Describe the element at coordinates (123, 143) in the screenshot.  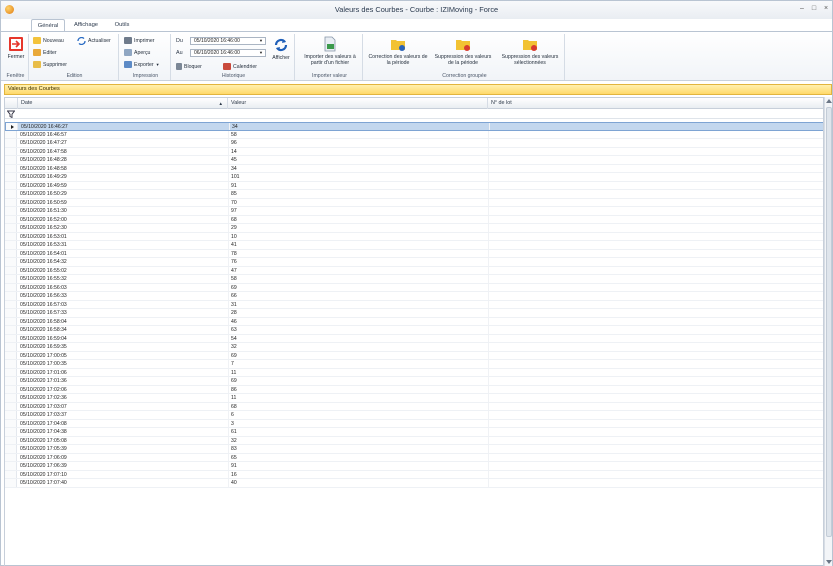
I see `cell-date: 05/10/2020 16:47:27` at that location.